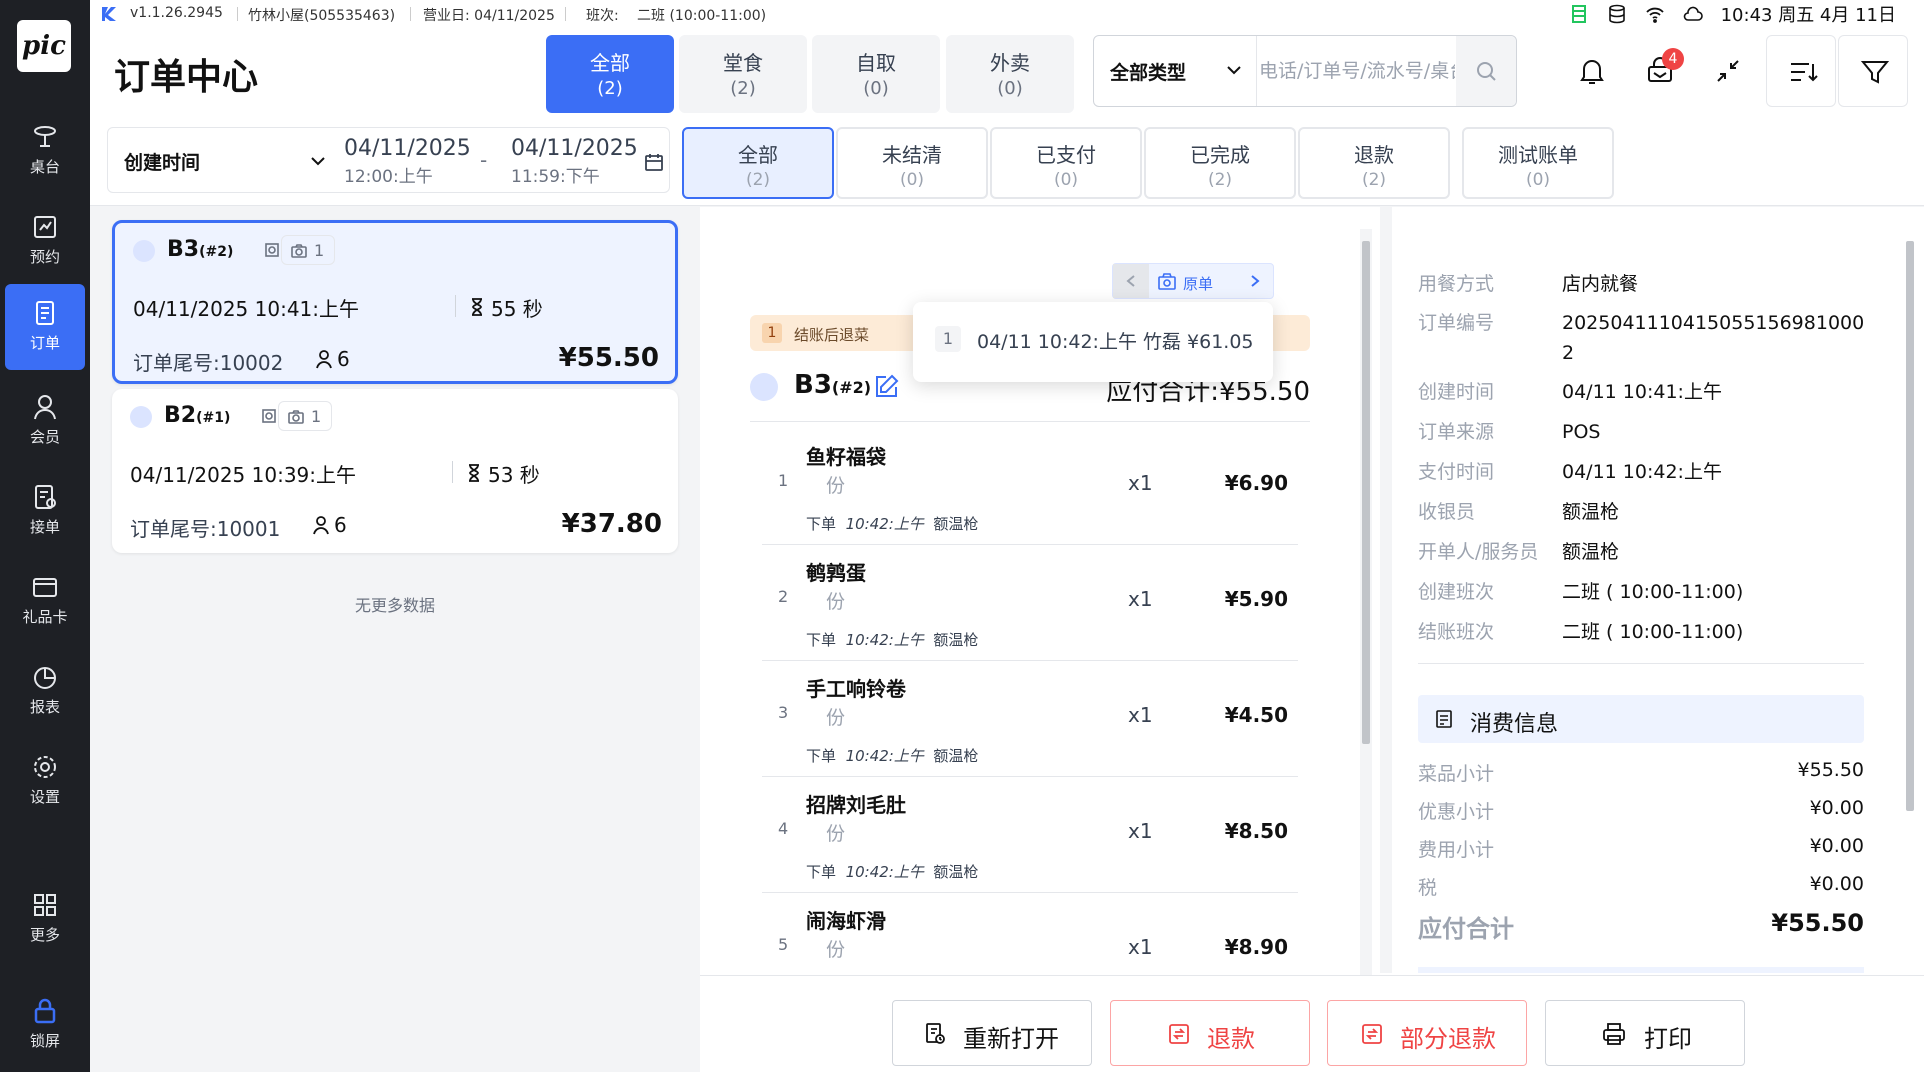 This screenshot has width=1924, height=1072. Describe the element at coordinates (1444, 719) in the screenshot. I see `bill-icon` at that location.